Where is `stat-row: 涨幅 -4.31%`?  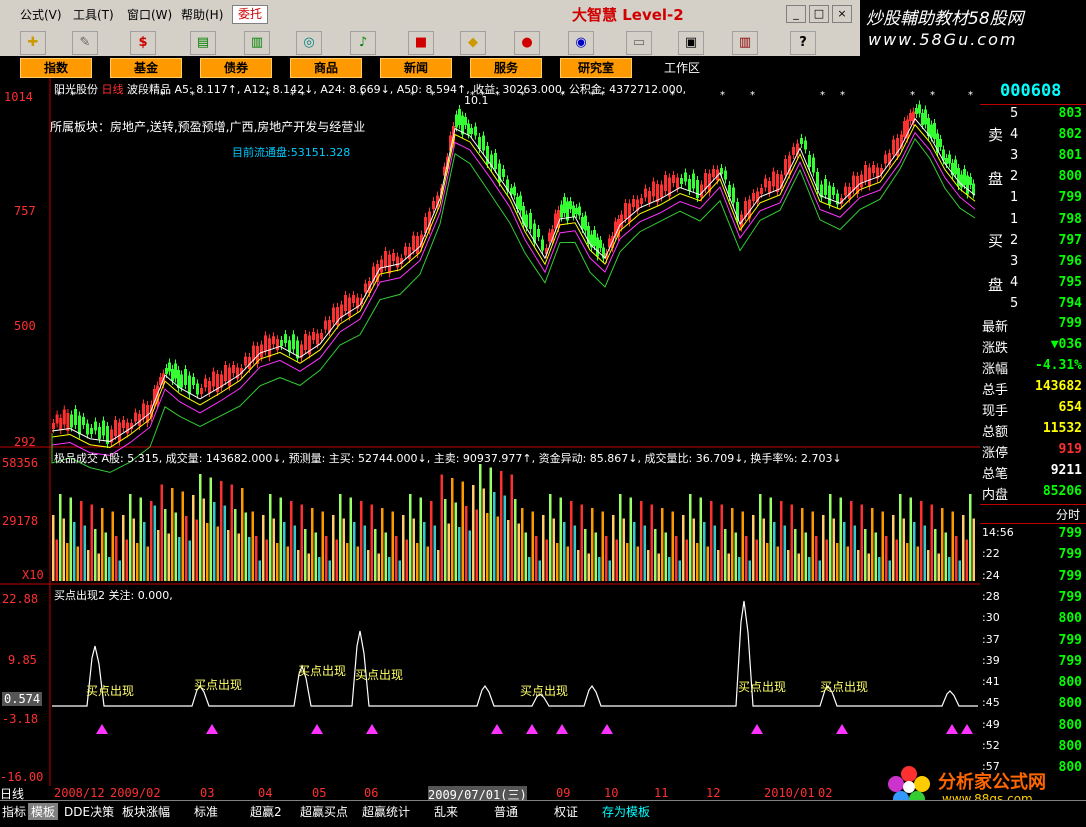
stat-row: 涨幅 -4.31% is located at coordinates (1033, 368).